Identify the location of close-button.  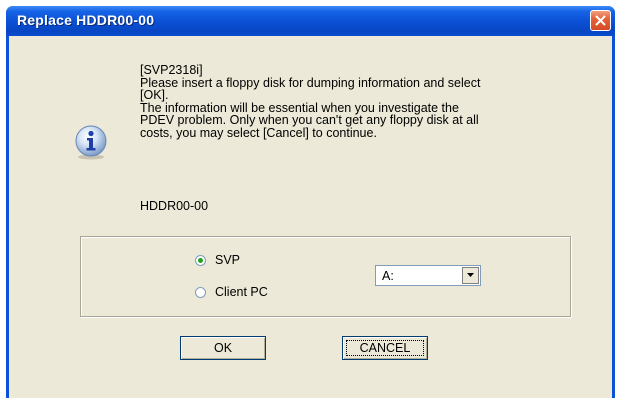
(600, 20).